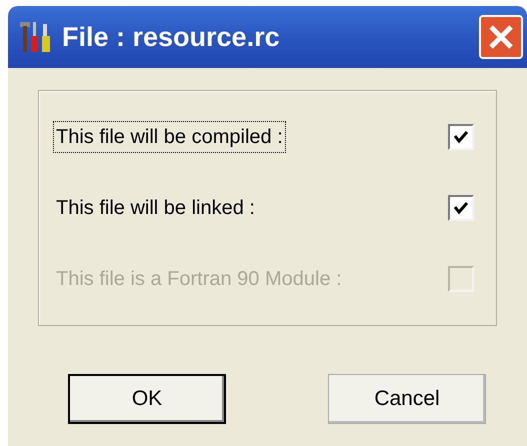 The height and width of the screenshot is (446, 527). Describe the element at coordinates (171, 37) in the screenshot. I see `window-title: File : resource.rc` at that location.